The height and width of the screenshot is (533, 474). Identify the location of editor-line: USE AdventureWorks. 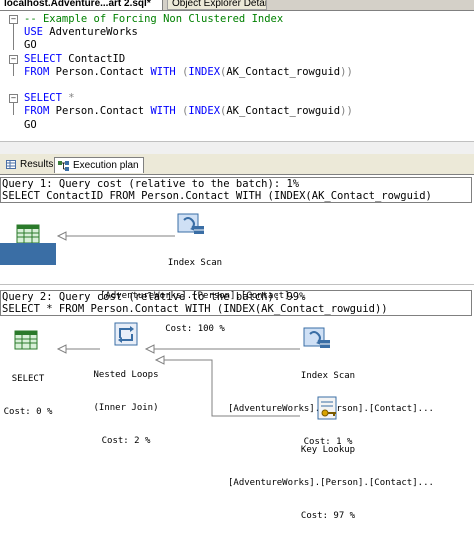
(81, 32).